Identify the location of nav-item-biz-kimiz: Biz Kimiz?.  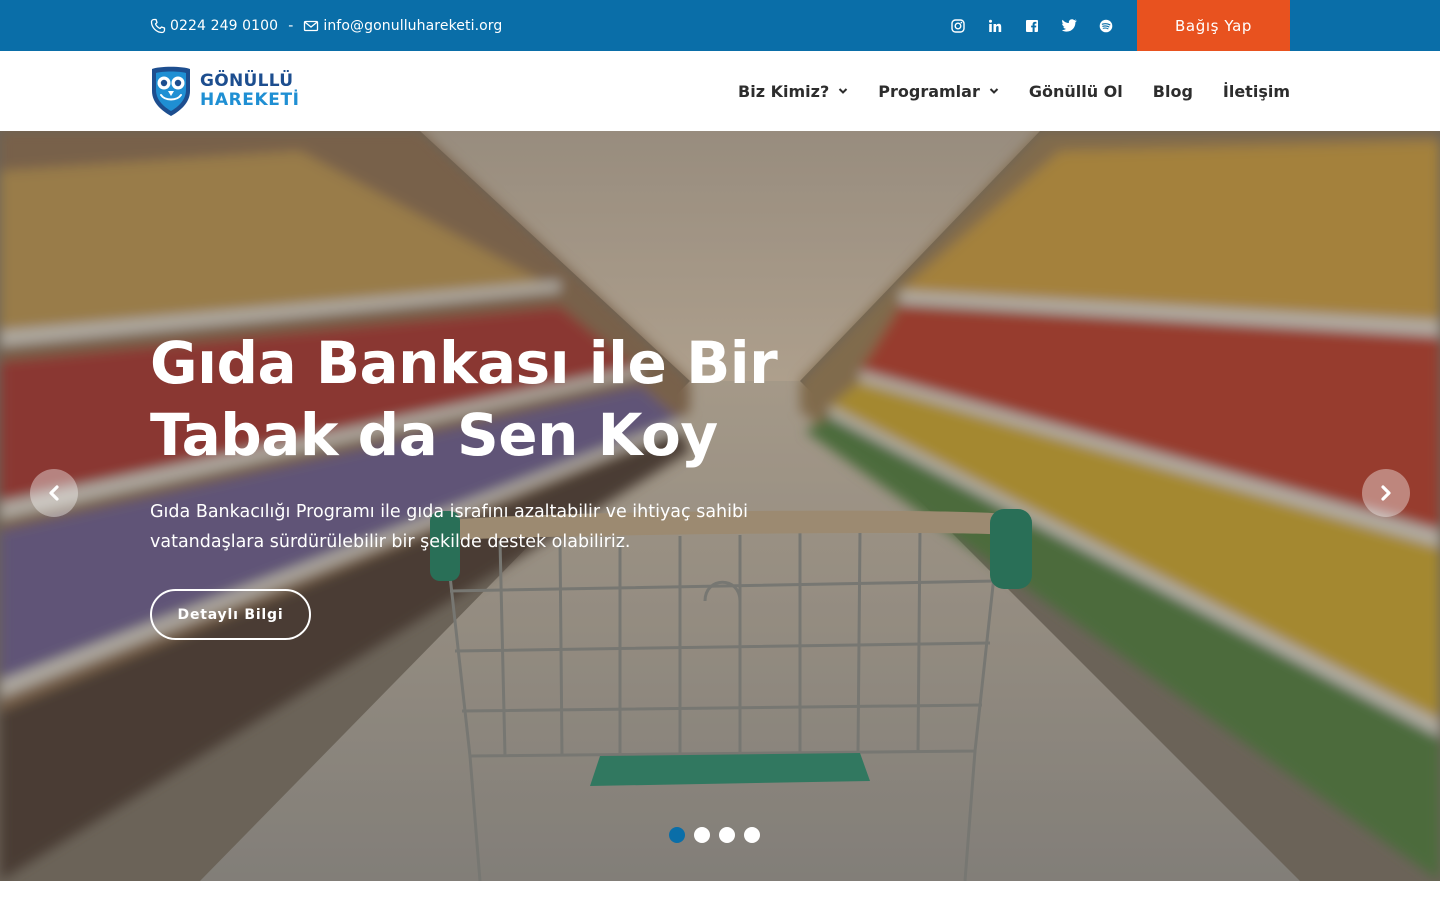
(793, 91).